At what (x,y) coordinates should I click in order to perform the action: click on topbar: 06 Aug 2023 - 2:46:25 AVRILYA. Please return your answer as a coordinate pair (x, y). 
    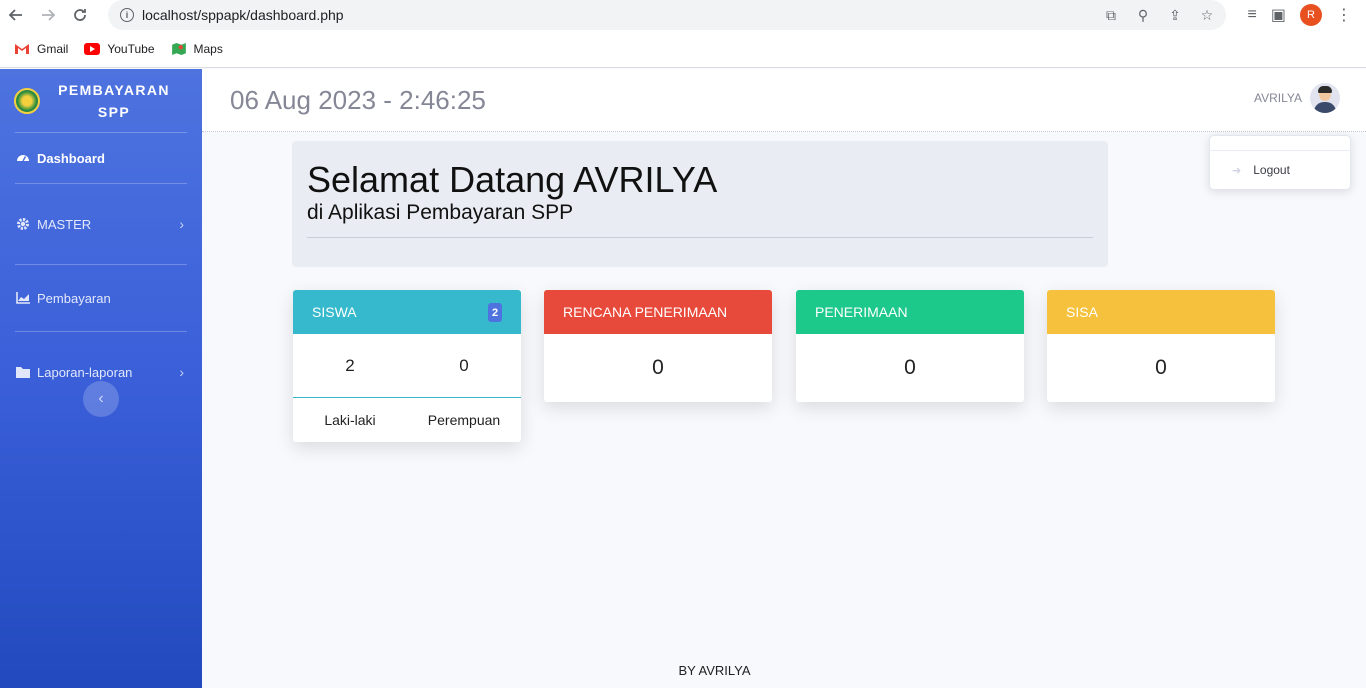
    Looking at the image, I should click on (784, 100).